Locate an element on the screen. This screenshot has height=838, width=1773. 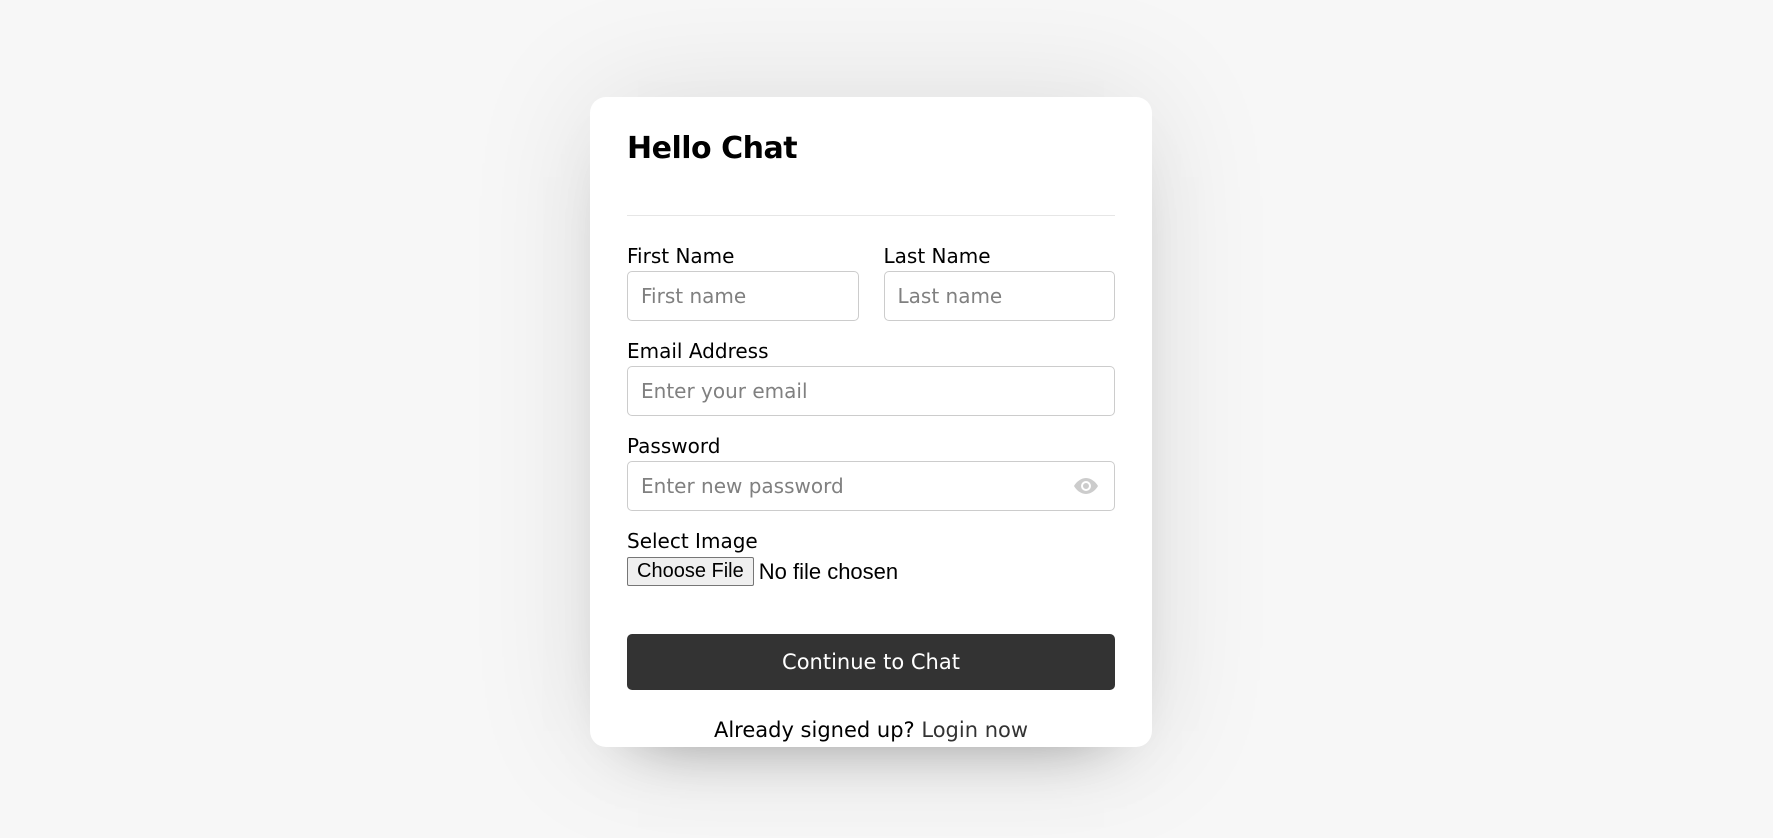
password-input is located at coordinates (871, 486).